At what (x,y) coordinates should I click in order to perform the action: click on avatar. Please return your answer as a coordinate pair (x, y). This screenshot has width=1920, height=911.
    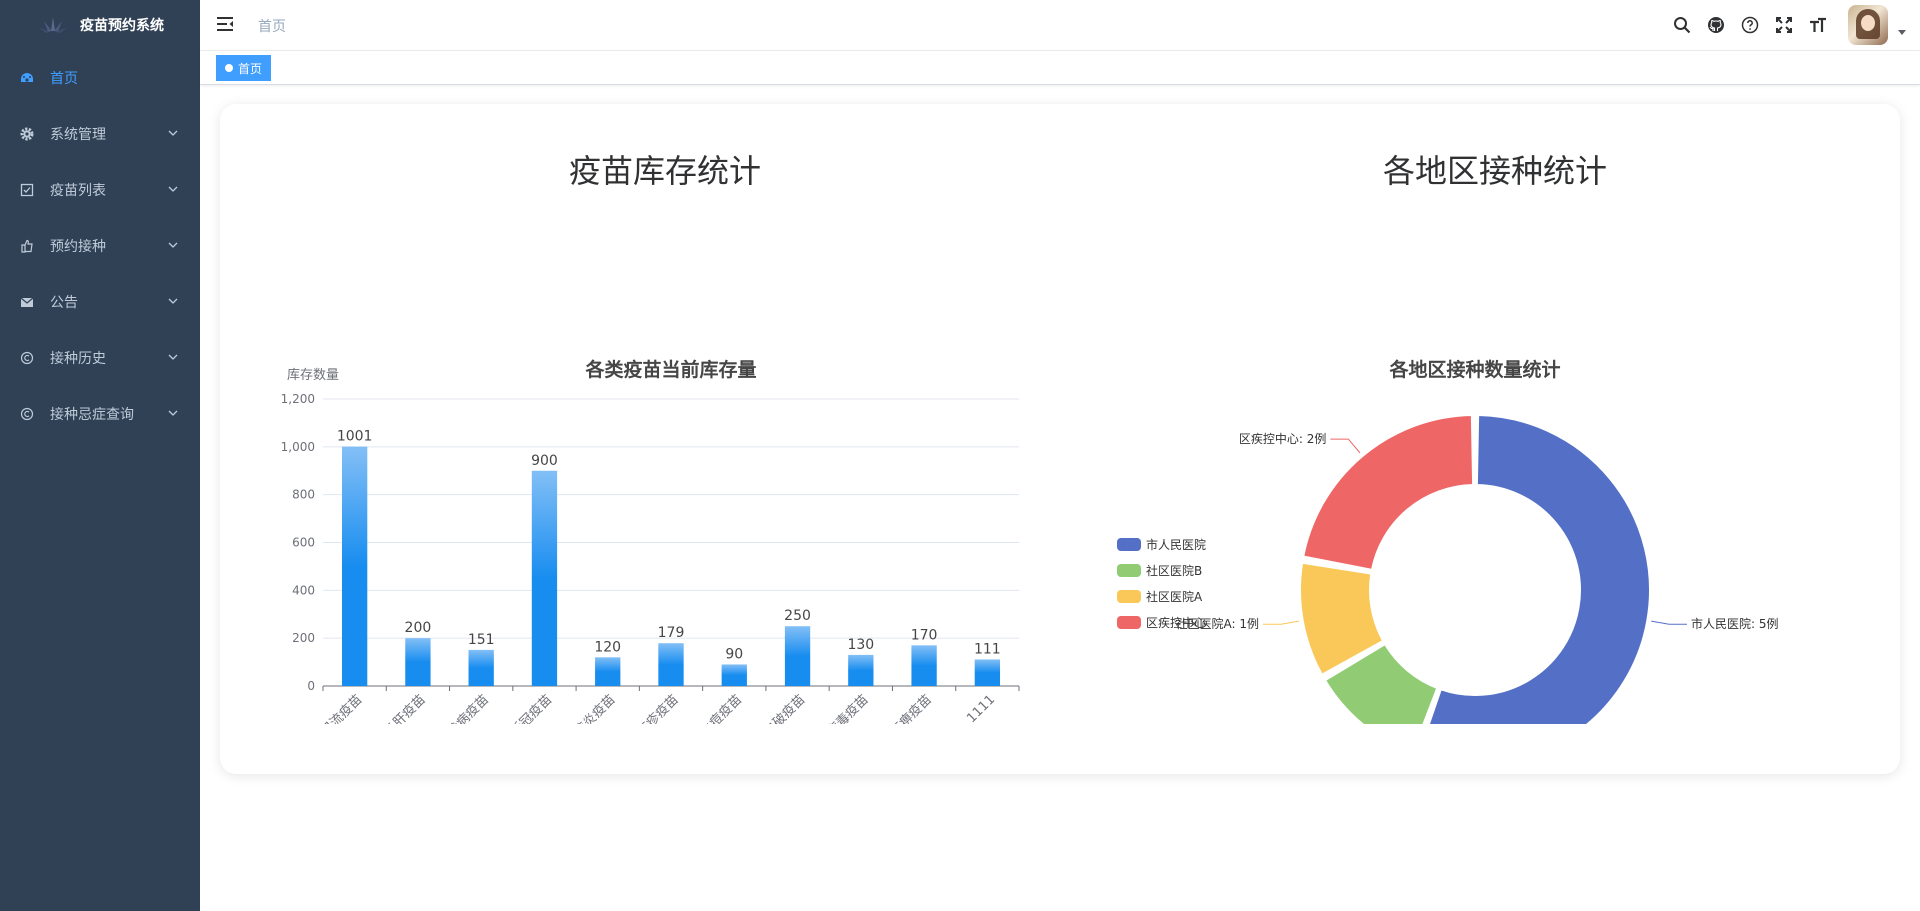
    Looking at the image, I should click on (1868, 25).